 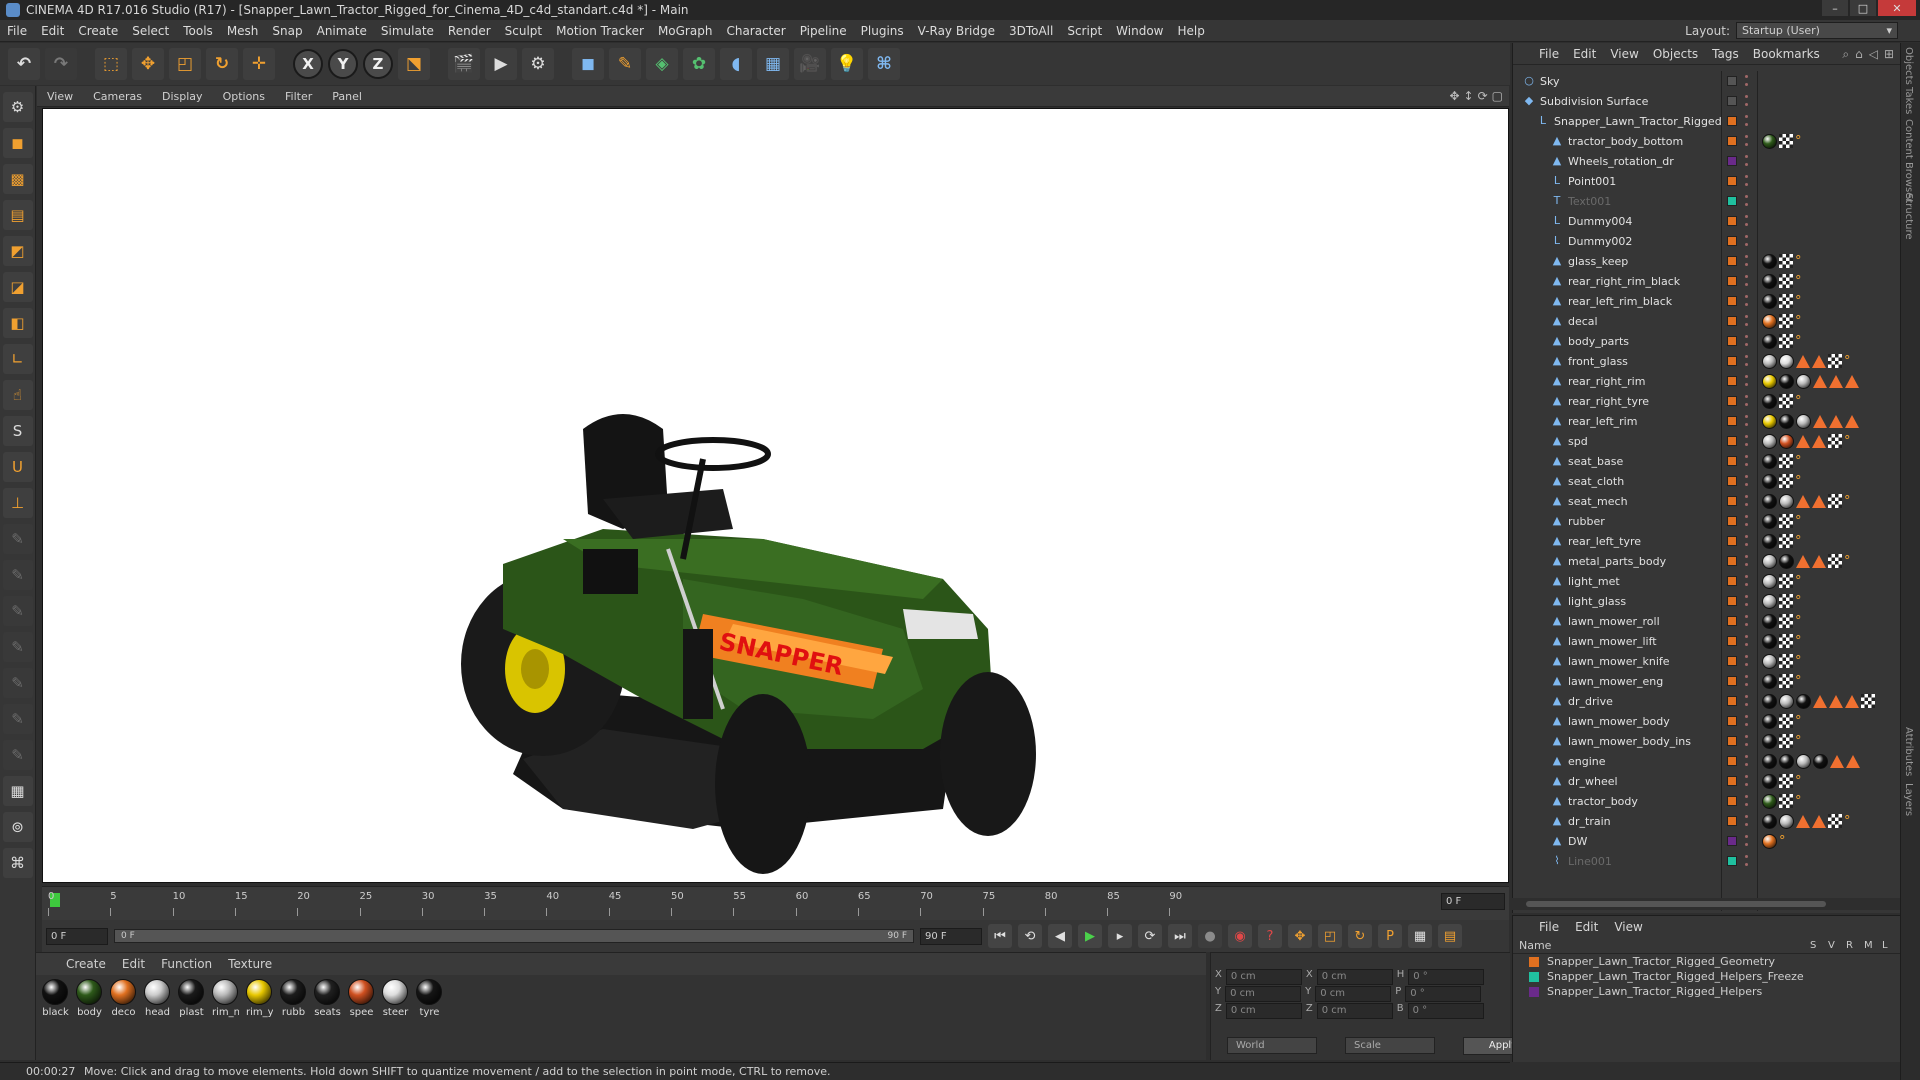 What do you see at coordinates (1604, 541) in the screenshot?
I see `object-name: rear_left_tyre` at bounding box center [1604, 541].